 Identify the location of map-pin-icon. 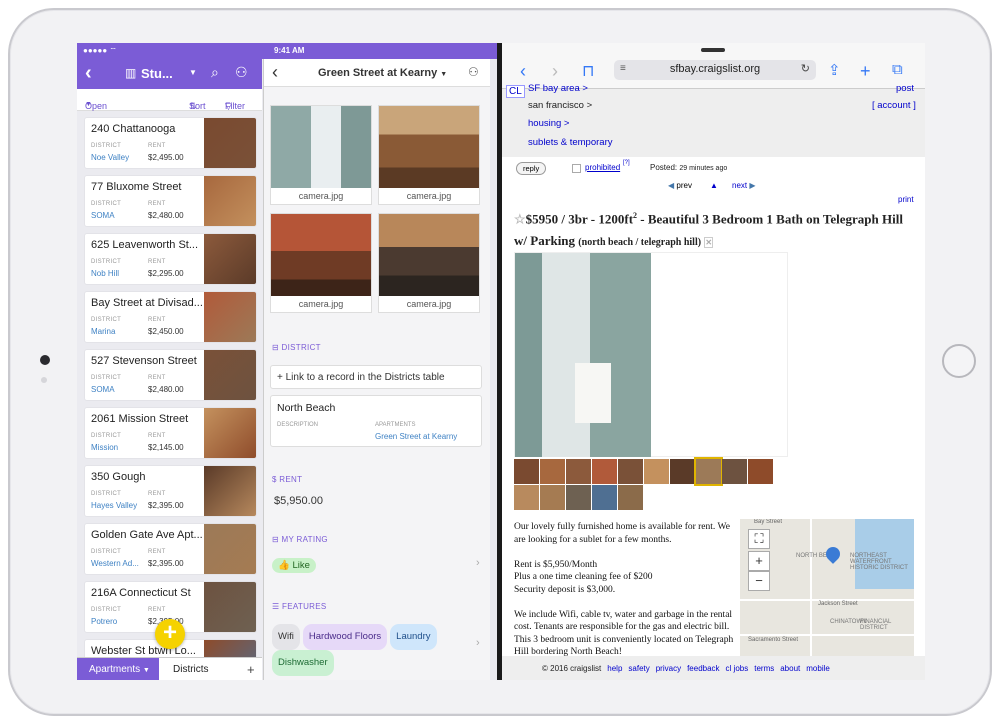
(833, 554).